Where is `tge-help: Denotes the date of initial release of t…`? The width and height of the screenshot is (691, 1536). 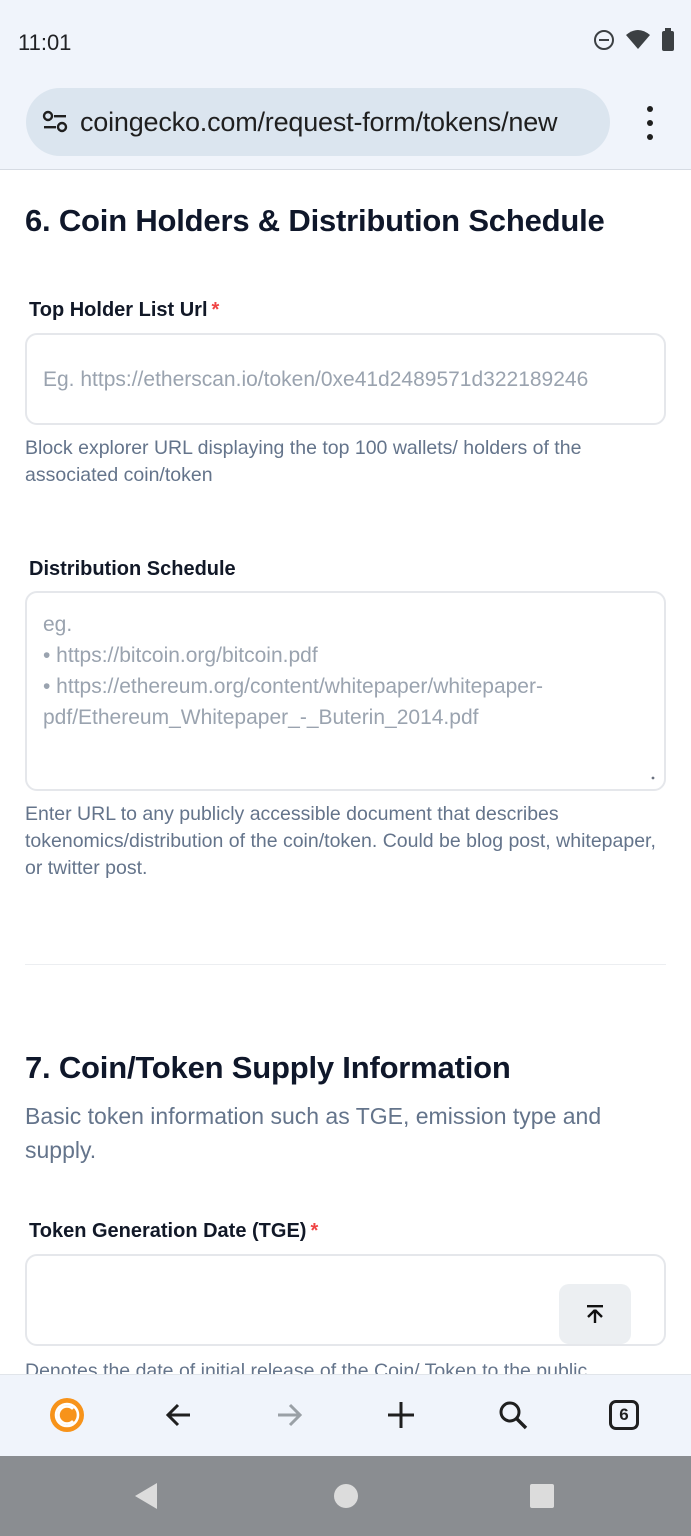 tge-help: Denotes the date of initial release of t… is located at coordinates (306, 1367).